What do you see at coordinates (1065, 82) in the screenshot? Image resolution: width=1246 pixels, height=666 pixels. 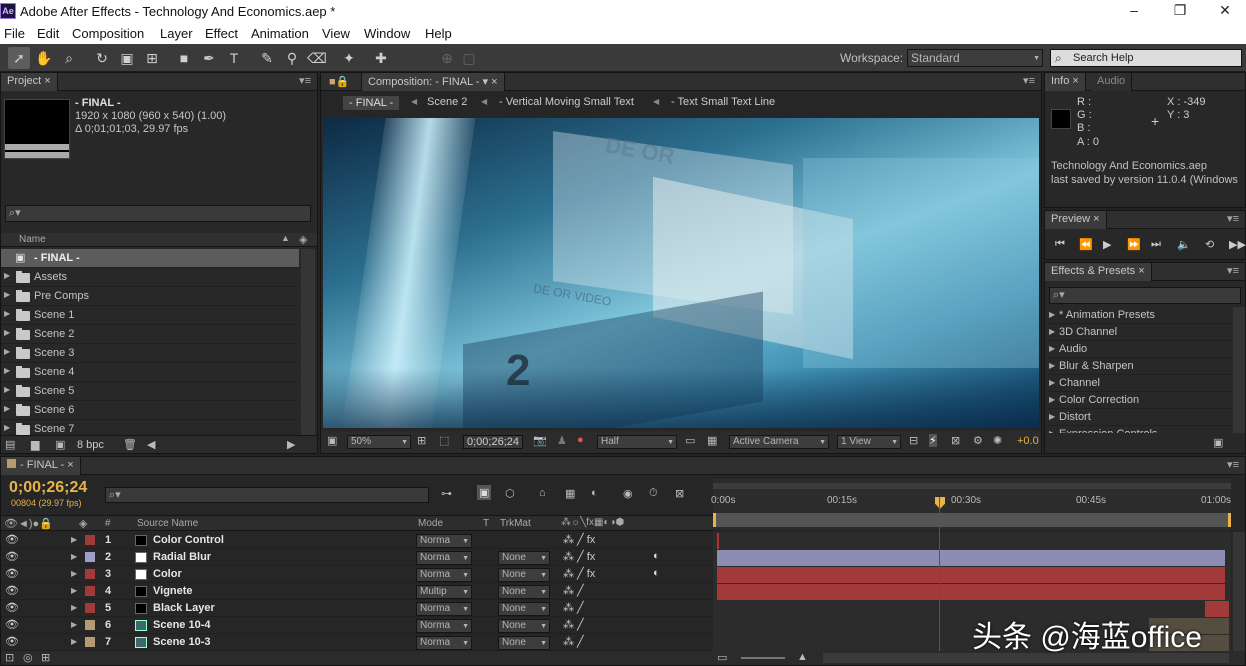 I see `tab-info: Info ×` at bounding box center [1065, 82].